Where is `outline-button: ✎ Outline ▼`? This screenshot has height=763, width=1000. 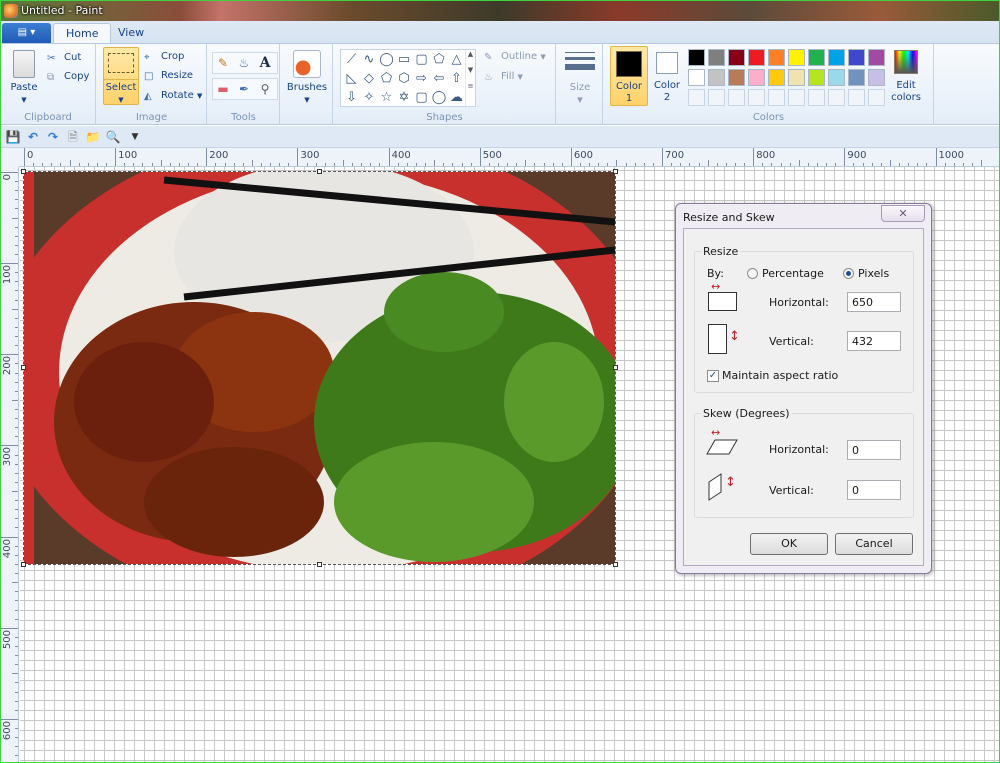 outline-button: ✎ Outline ▼ is located at coordinates (515, 57).